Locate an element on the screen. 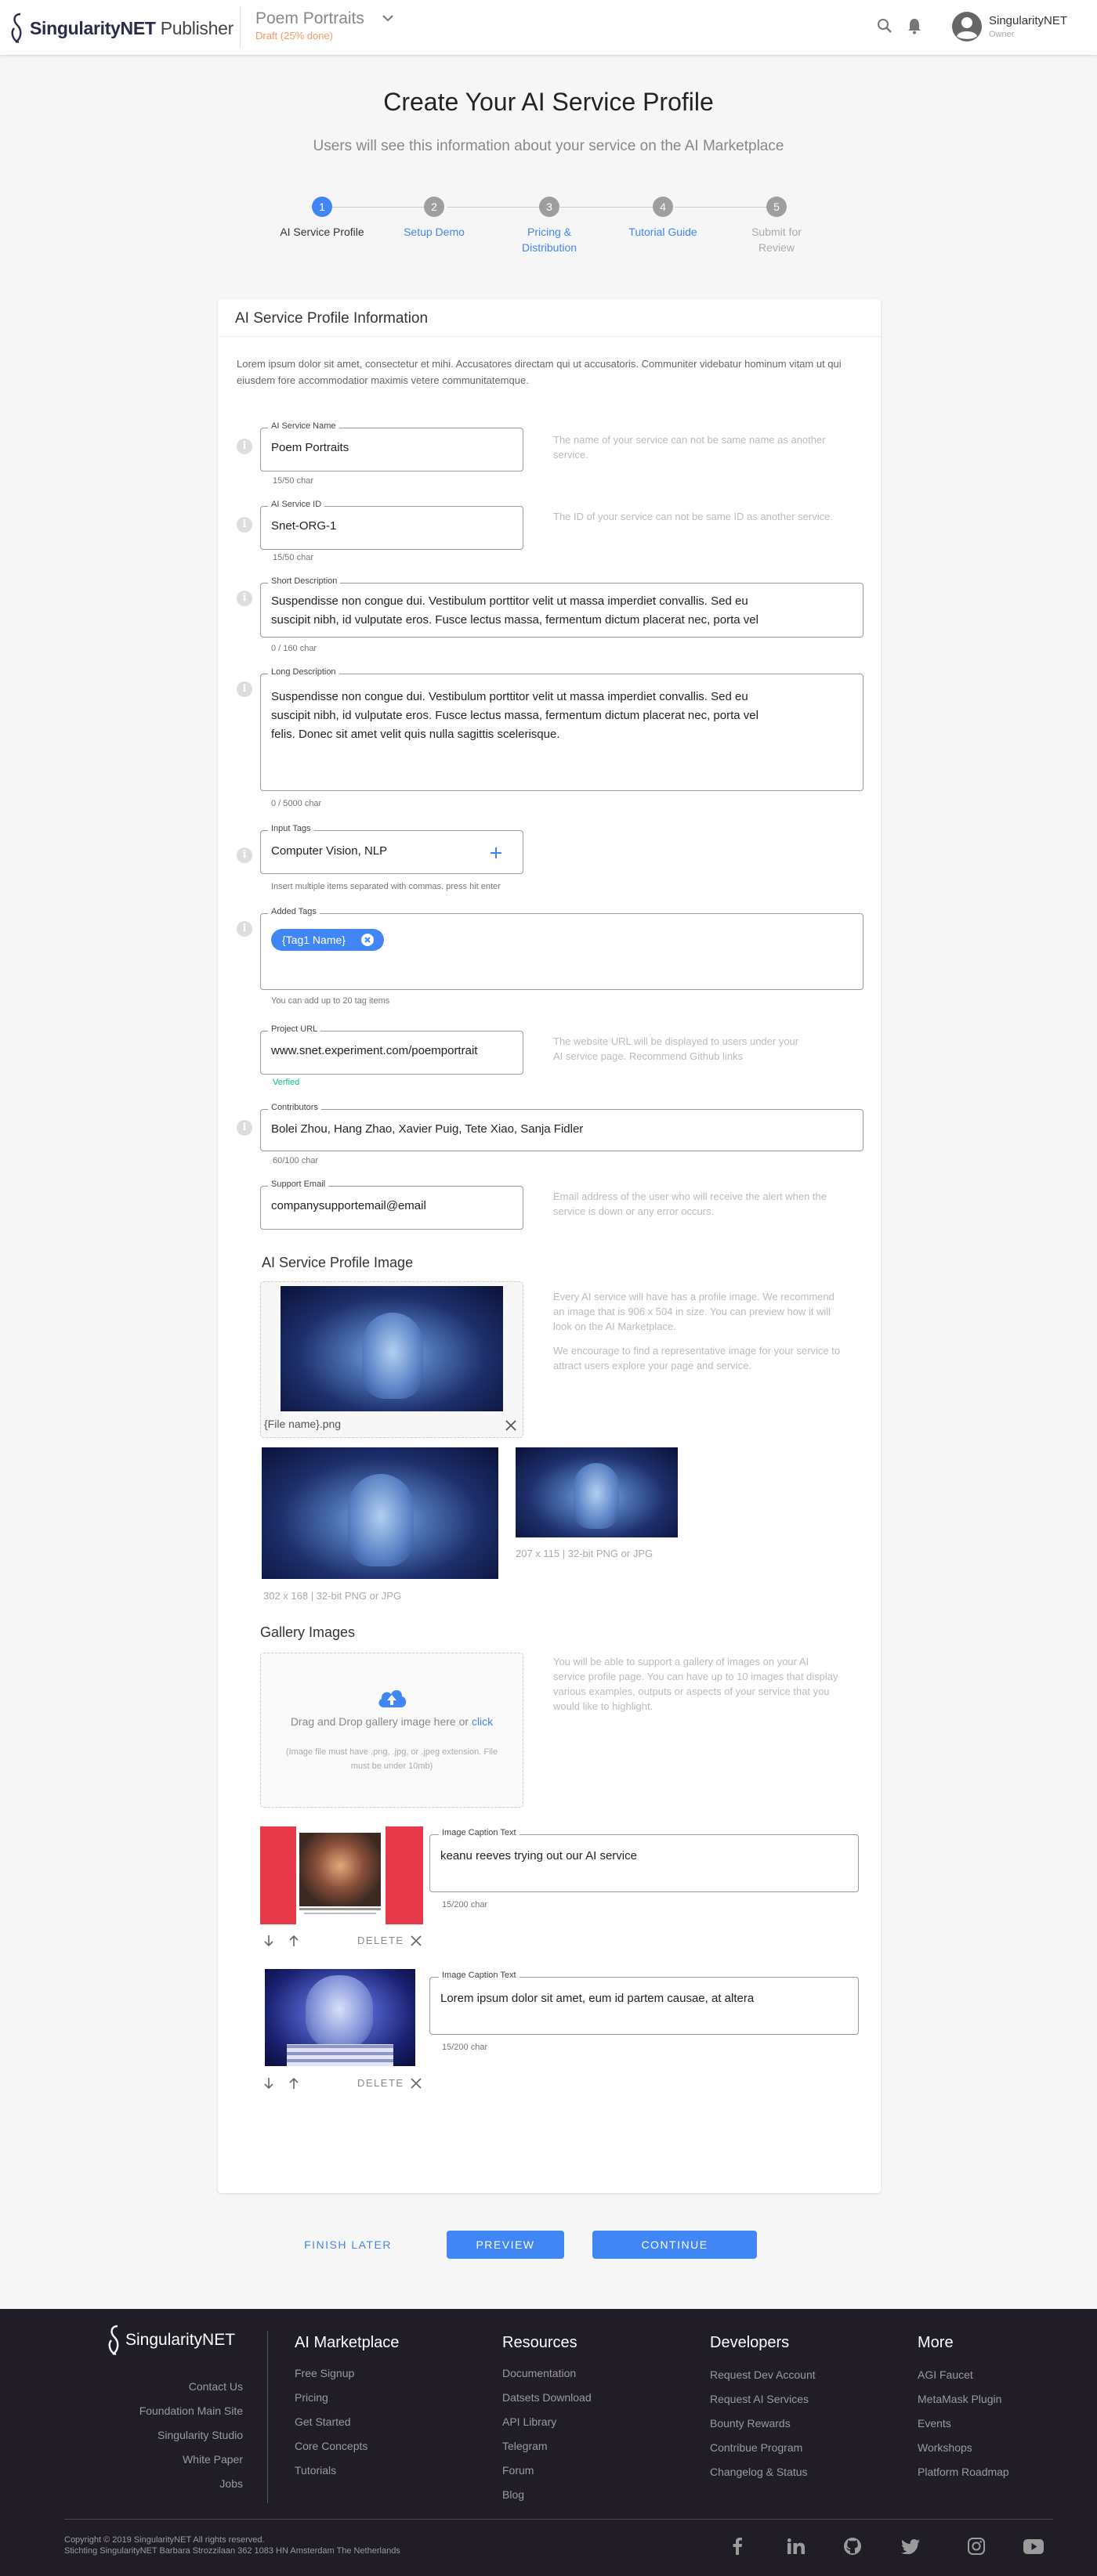 This screenshot has width=1097, height=2576. chip-remove-icon is located at coordinates (367, 940).